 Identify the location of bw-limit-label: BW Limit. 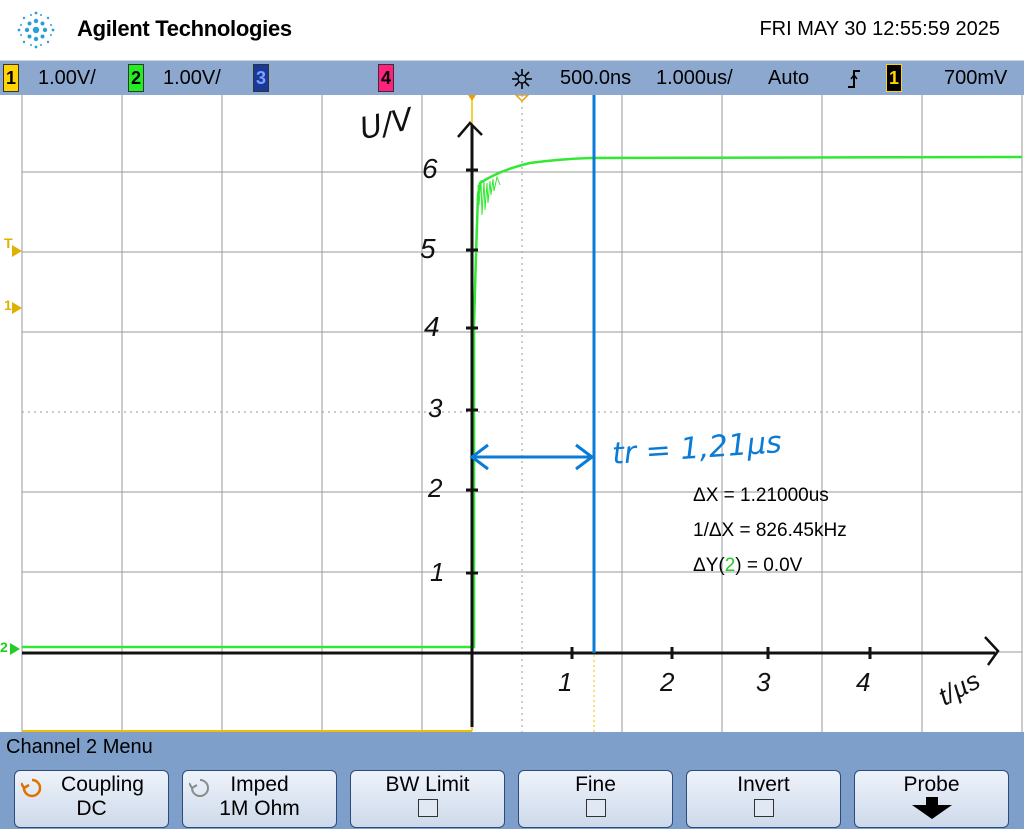
(427, 784).